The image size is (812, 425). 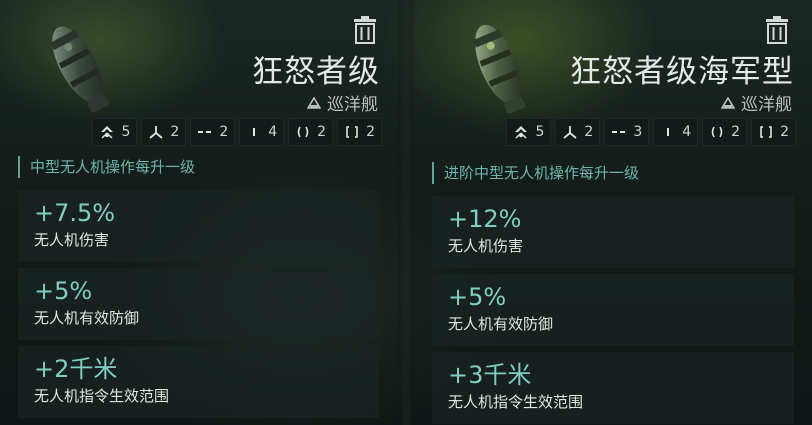 I want to click on ship-name: 狂怒者级海军型, so click(x=682, y=72).